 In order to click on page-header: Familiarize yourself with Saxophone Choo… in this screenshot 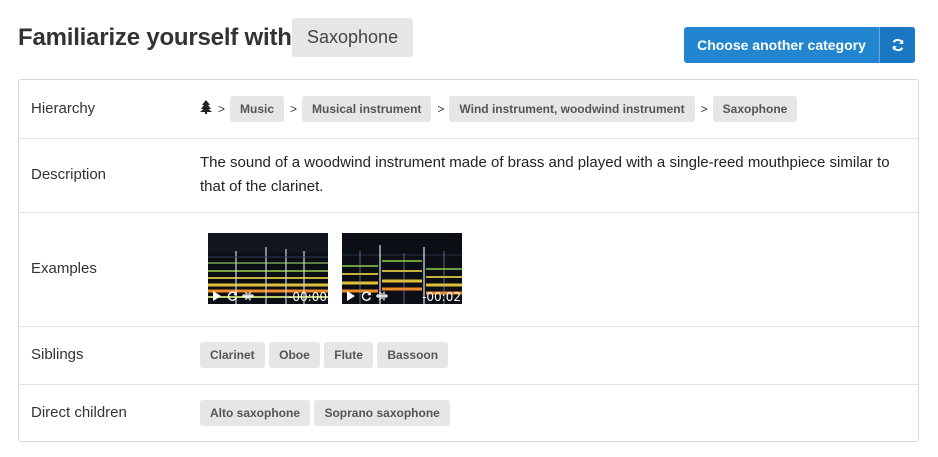, I will do `click(466, 41)`.